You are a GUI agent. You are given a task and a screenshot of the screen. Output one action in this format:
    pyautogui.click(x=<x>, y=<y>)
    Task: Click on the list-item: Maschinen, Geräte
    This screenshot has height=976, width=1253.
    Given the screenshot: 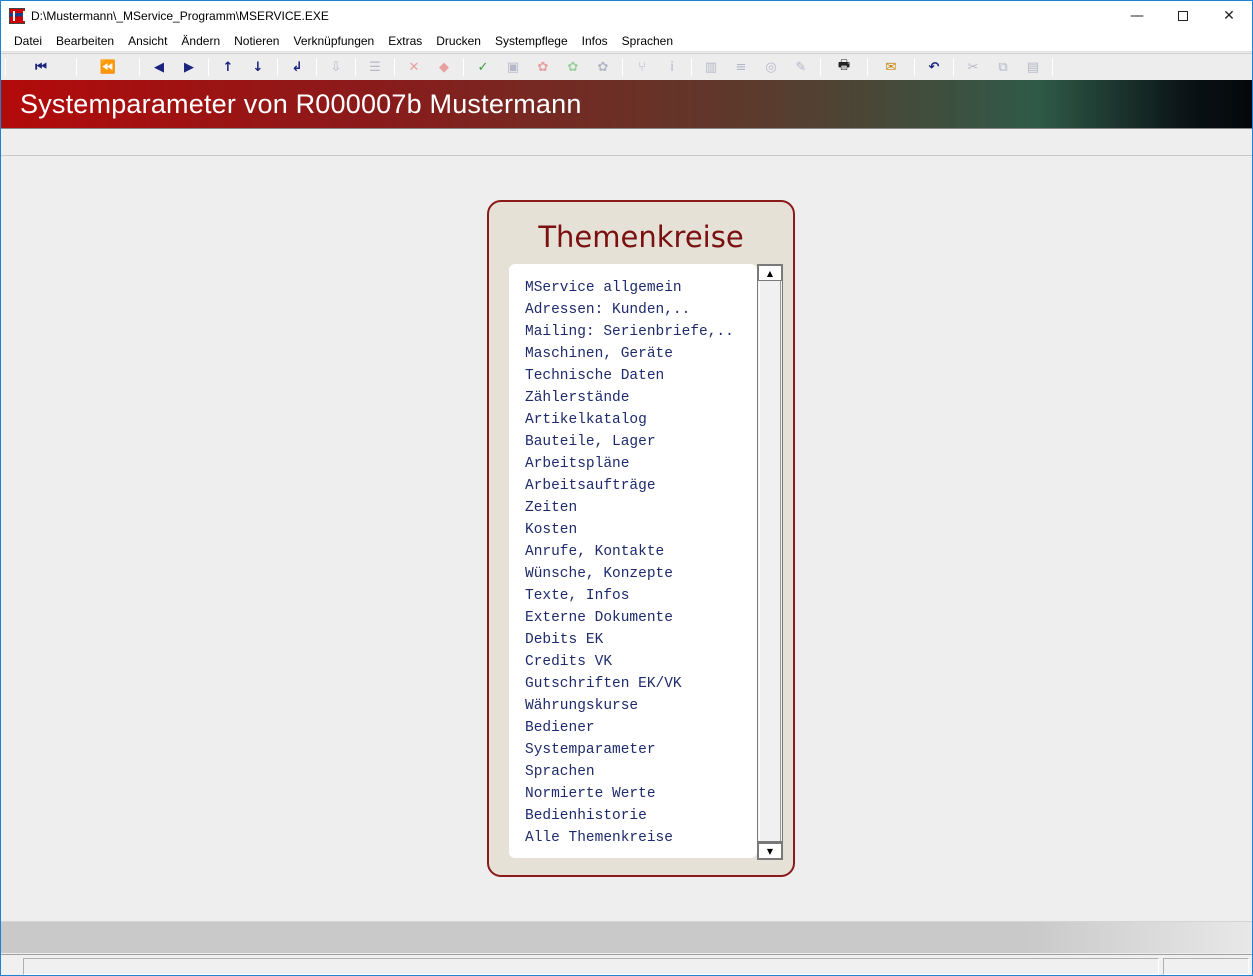 What is the action you would take?
    pyautogui.click(x=641, y=354)
    